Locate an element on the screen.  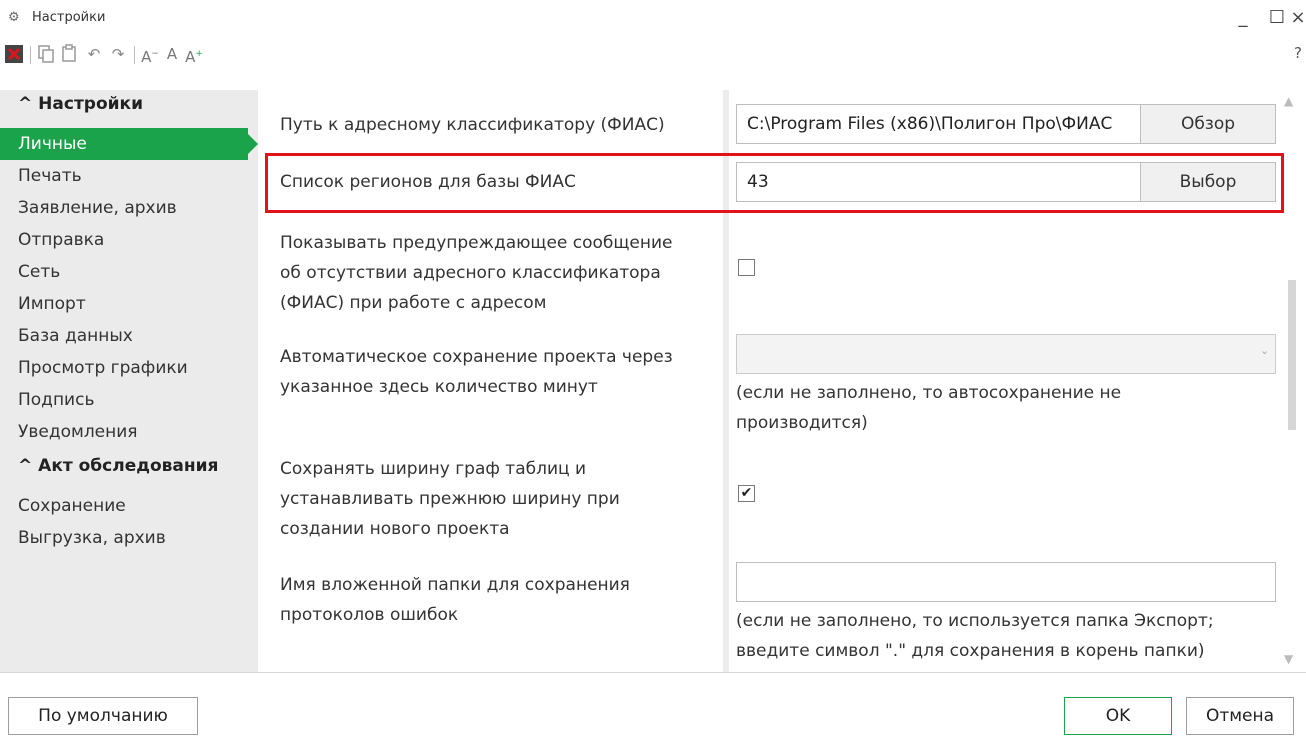
maximize-button: ☐ is located at coordinates (1277, 18).